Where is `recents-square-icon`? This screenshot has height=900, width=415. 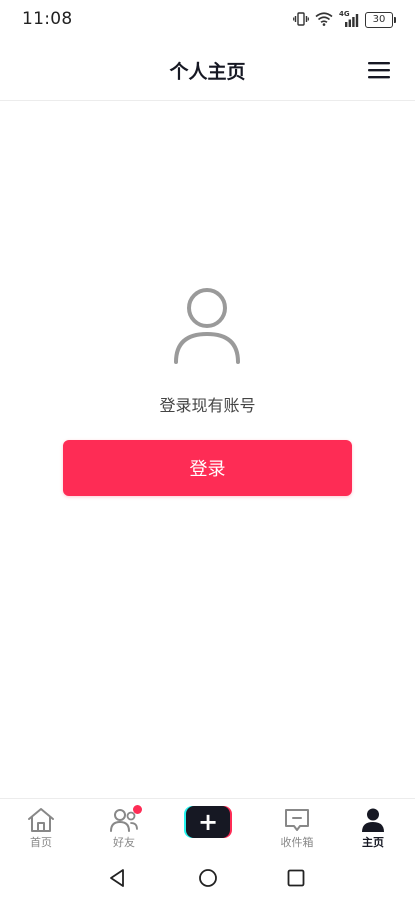 recents-square-icon is located at coordinates (296, 878).